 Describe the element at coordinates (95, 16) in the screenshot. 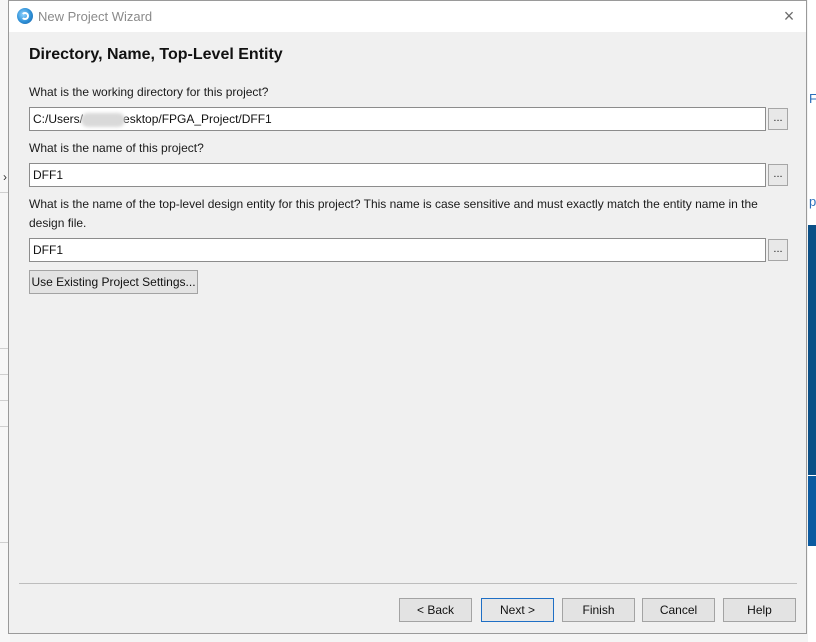

I see `window-title: New Project Wizard` at that location.